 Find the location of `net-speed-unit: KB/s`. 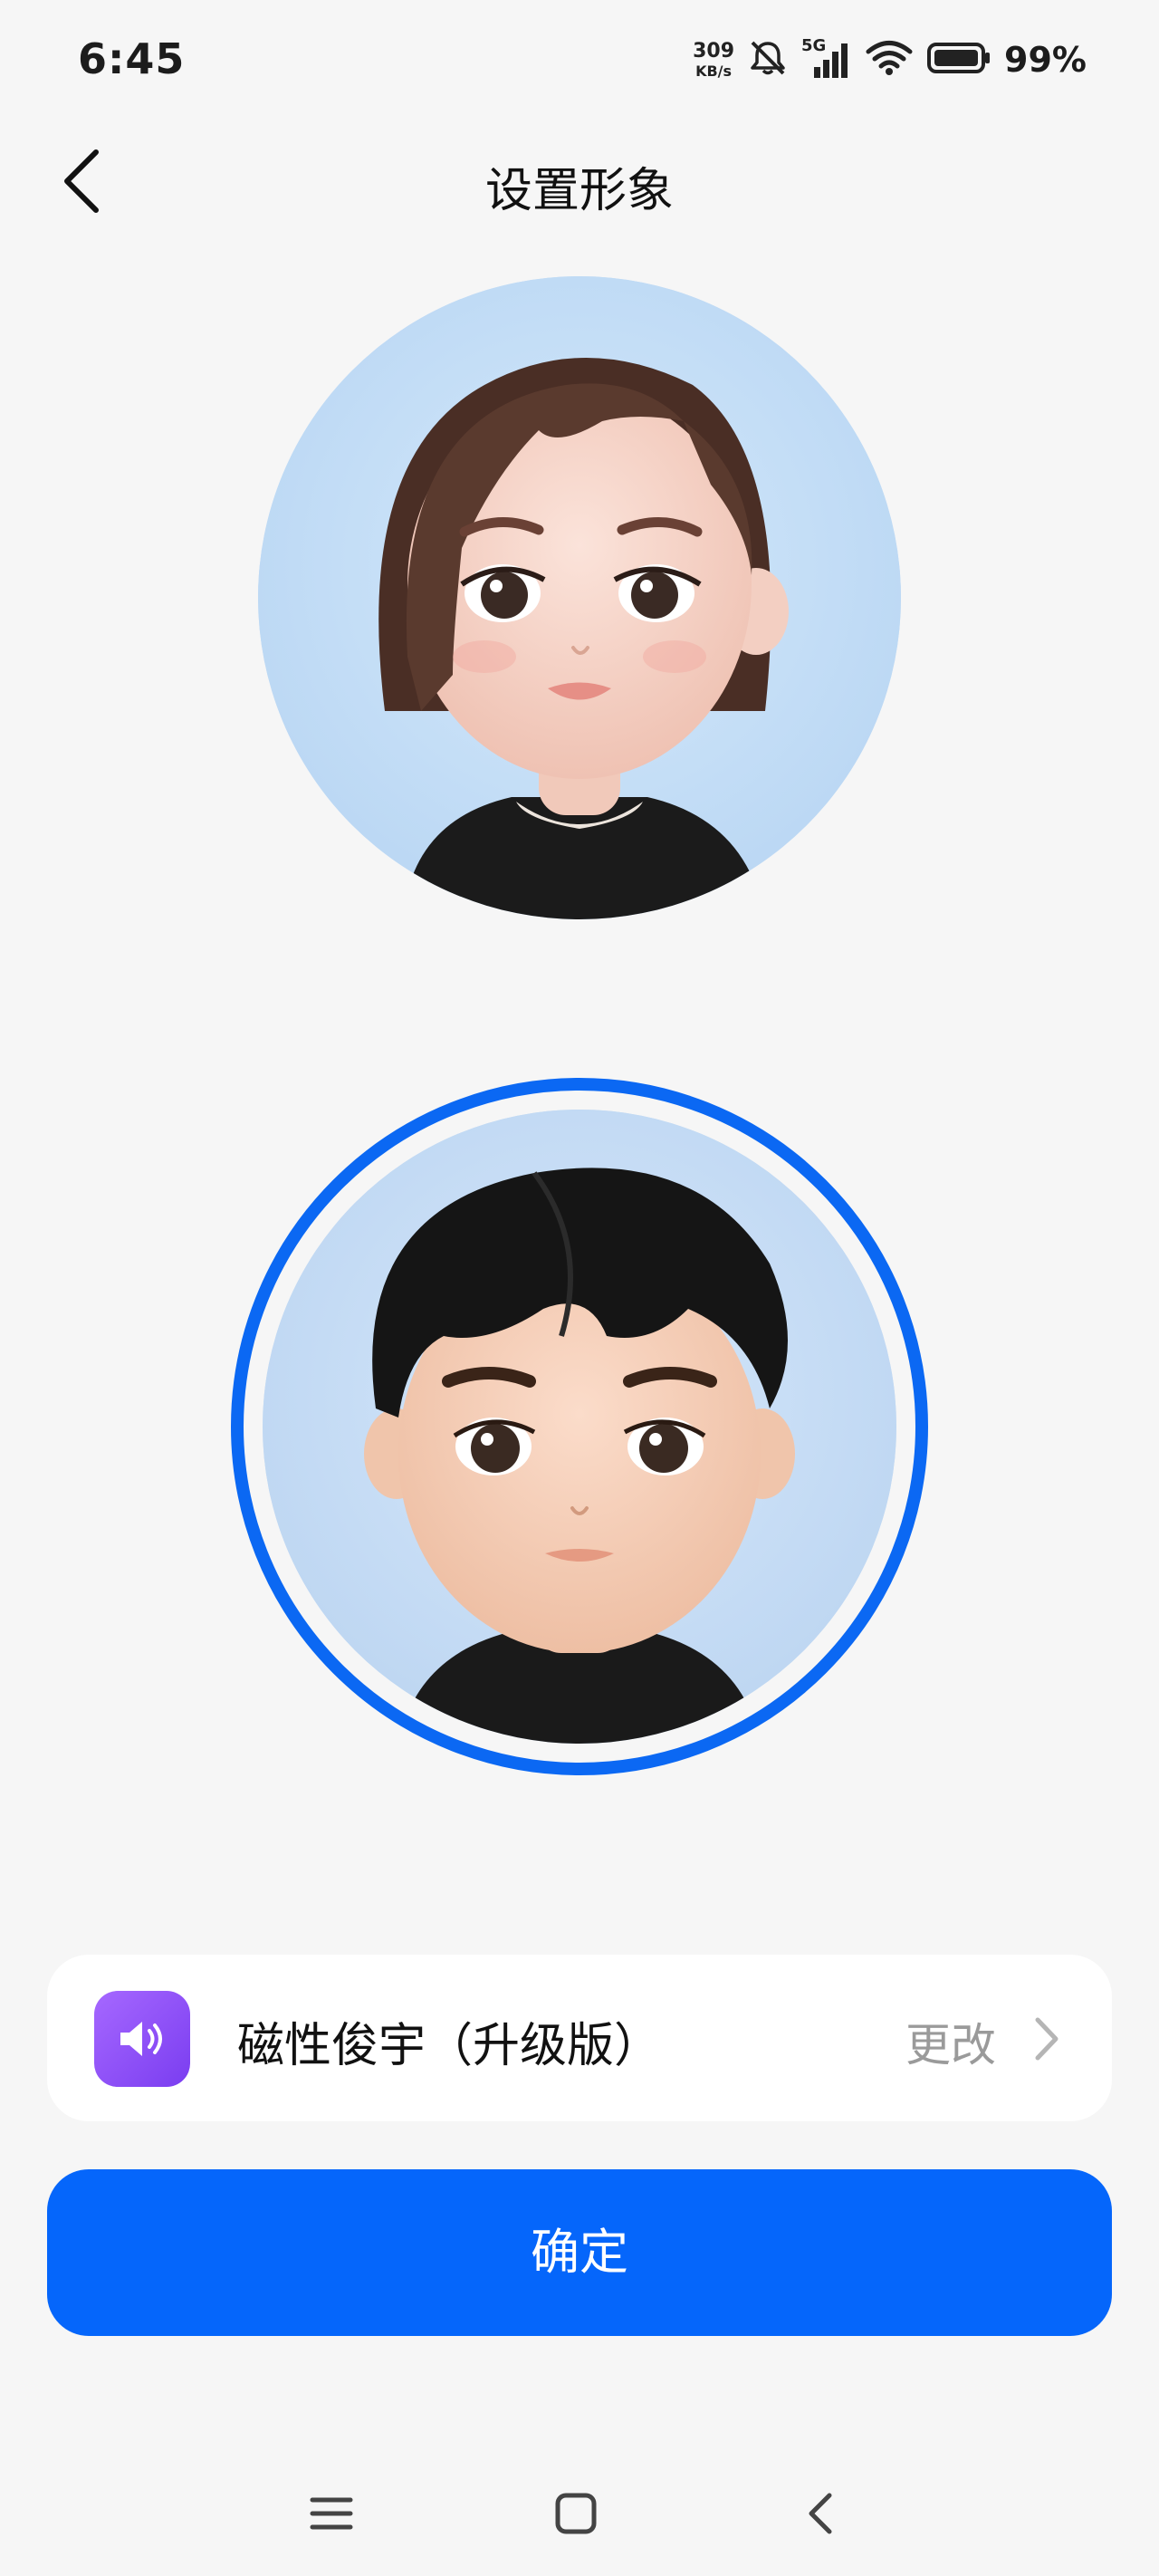

net-speed-unit: KB/s is located at coordinates (714, 71).